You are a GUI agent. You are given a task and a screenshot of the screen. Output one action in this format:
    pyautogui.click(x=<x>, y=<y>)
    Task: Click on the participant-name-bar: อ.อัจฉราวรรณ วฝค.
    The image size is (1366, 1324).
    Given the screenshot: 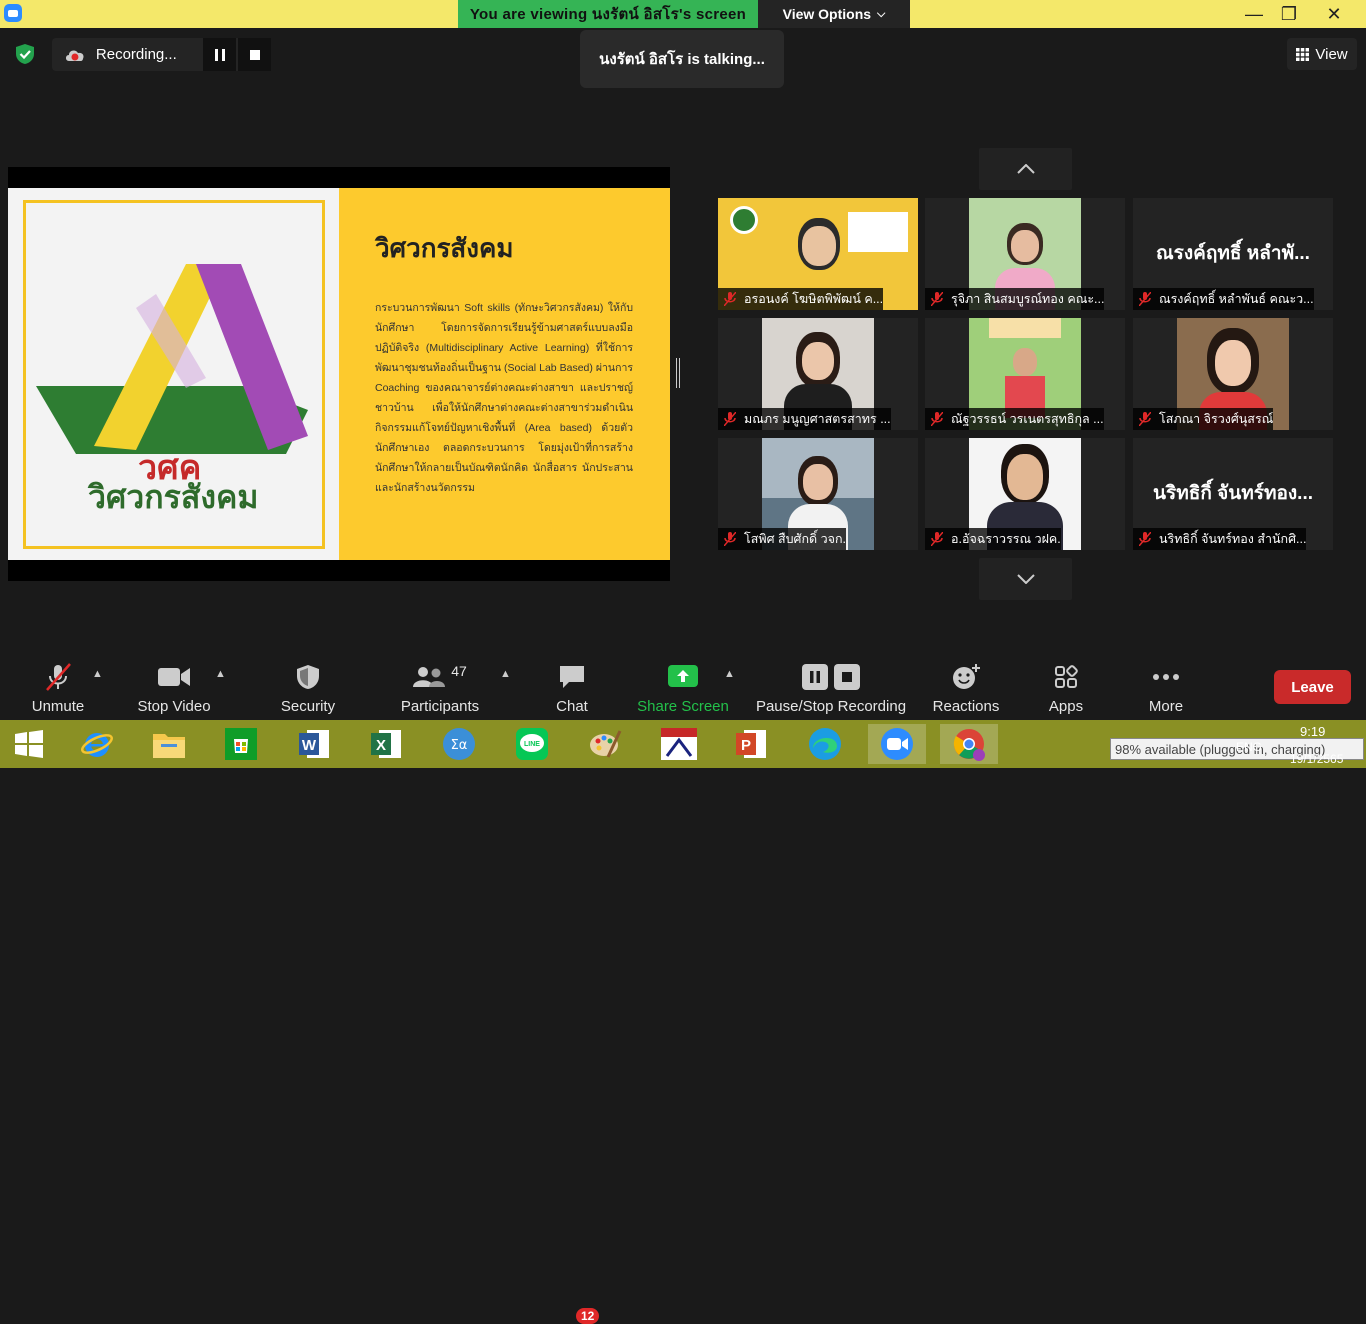 What is the action you would take?
    pyautogui.click(x=993, y=539)
    